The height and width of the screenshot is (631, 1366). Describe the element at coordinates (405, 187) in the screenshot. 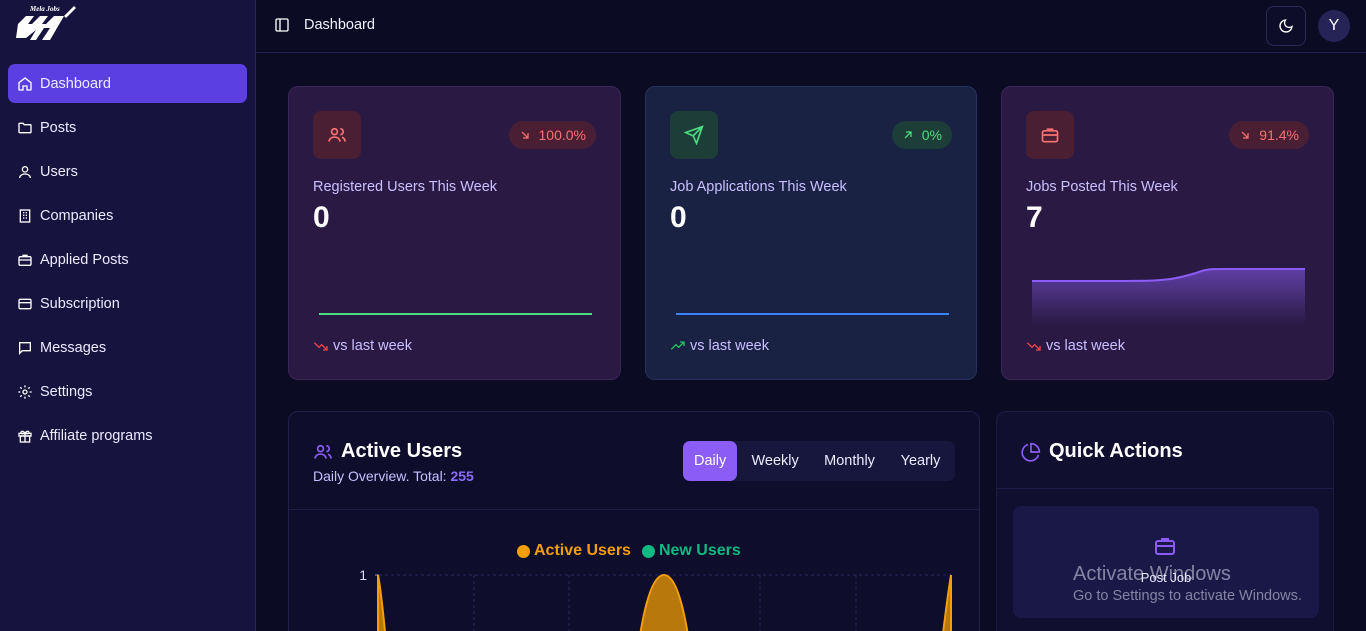

I see `stat-label: Registered Users This Week` at that location.